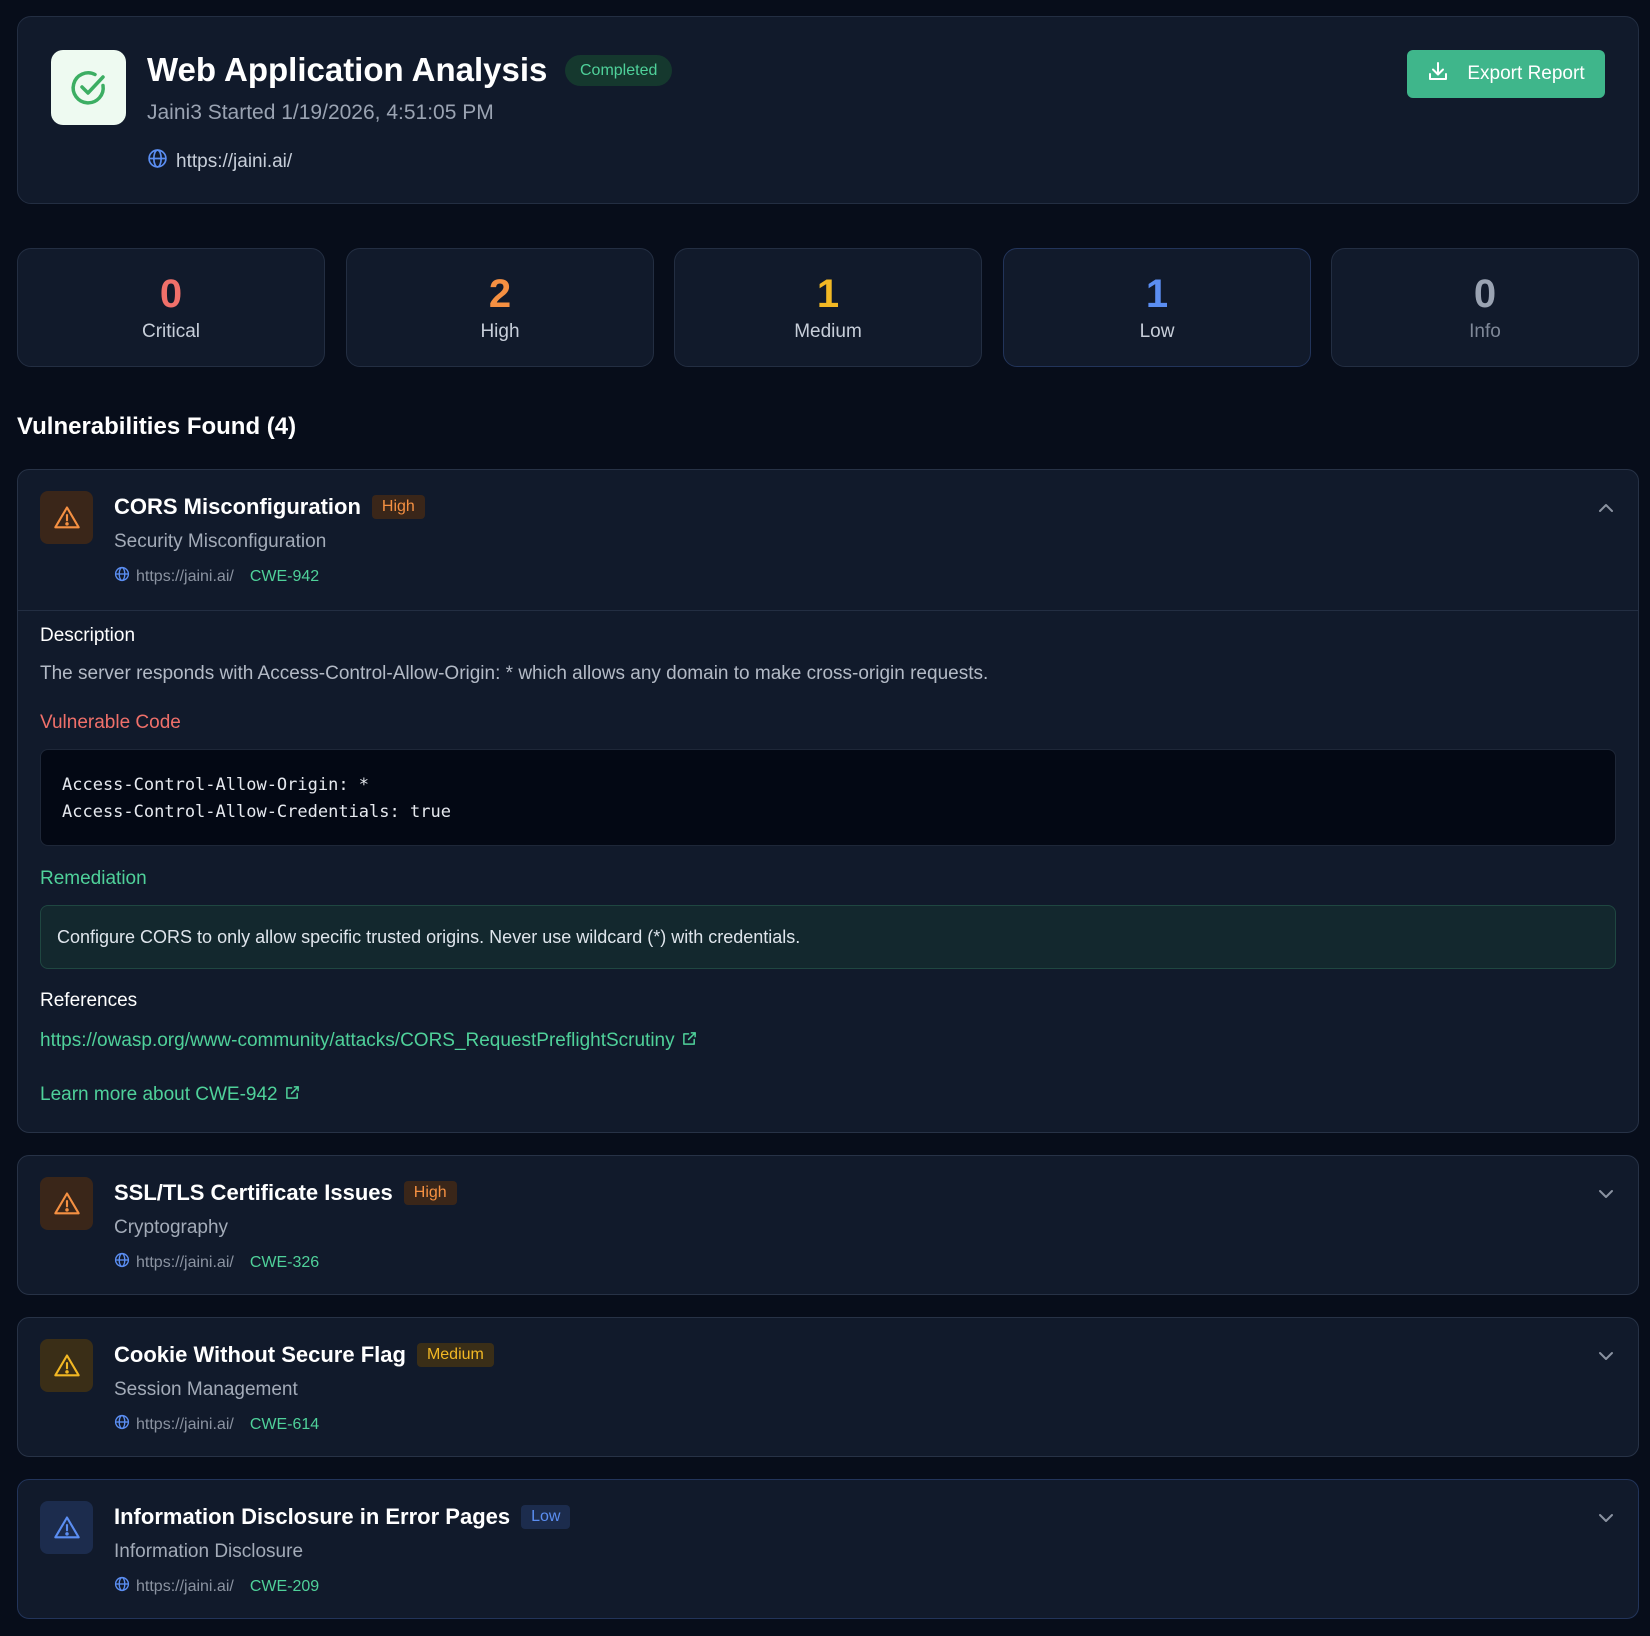  What do you see at coordinates (312, 1516) in the screenshot?
I see `vulnerability-title: Information Disclosure in Error Pages` at bounding box center [312, 1516].